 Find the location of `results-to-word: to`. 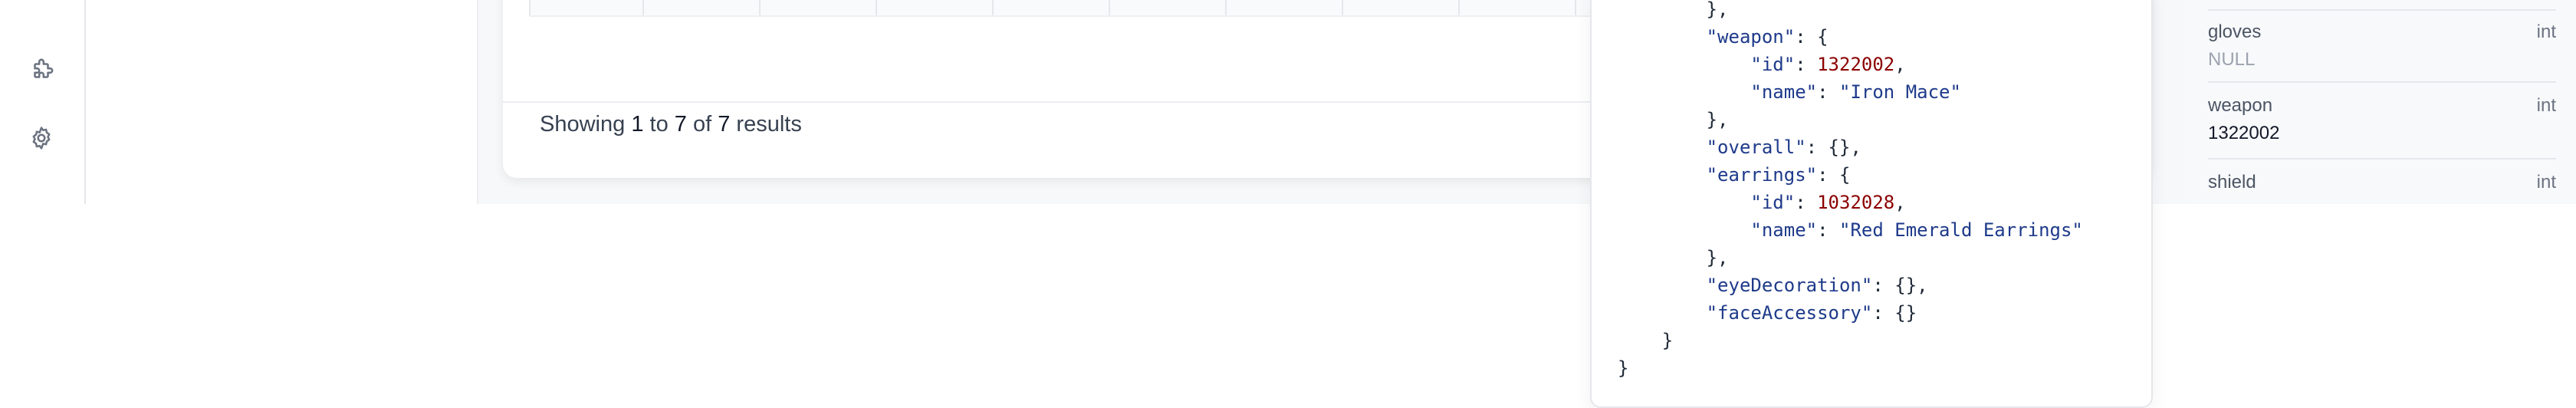

results-to-word: to is located at coordinates (659, 124).